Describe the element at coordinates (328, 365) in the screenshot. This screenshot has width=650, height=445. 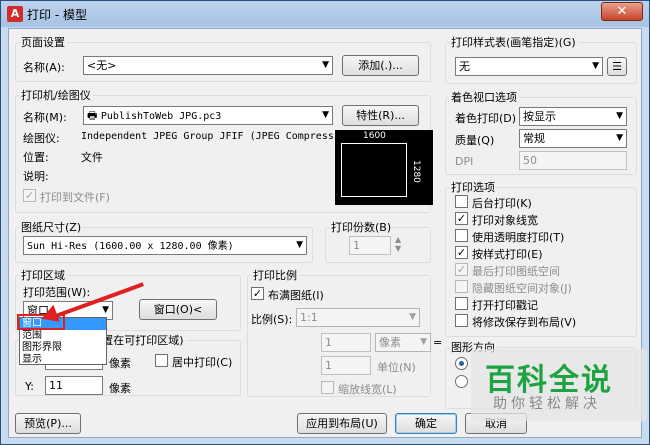
I see `scale-value2: 1` at that location.